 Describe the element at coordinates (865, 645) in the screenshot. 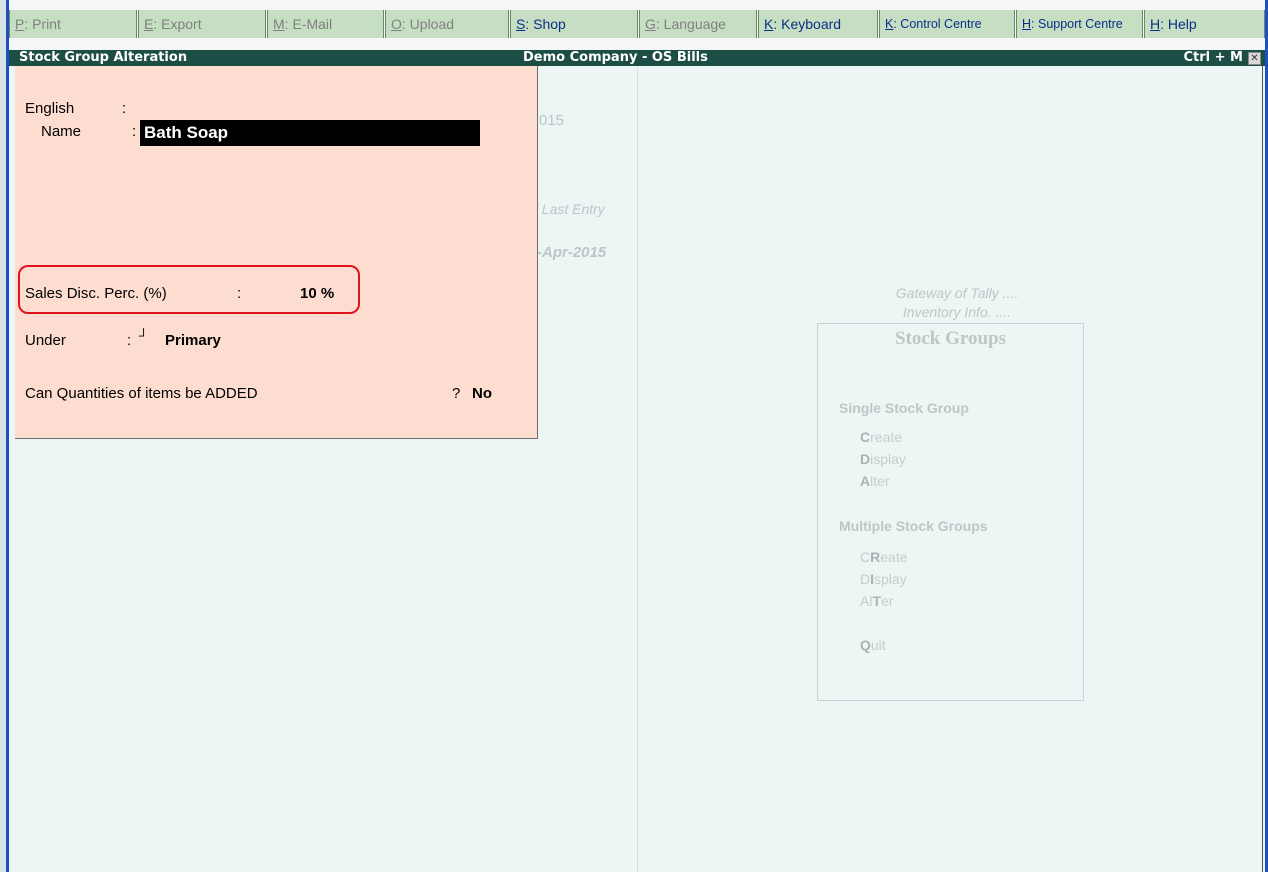

I see `quit-hotkey: Q` at that location.